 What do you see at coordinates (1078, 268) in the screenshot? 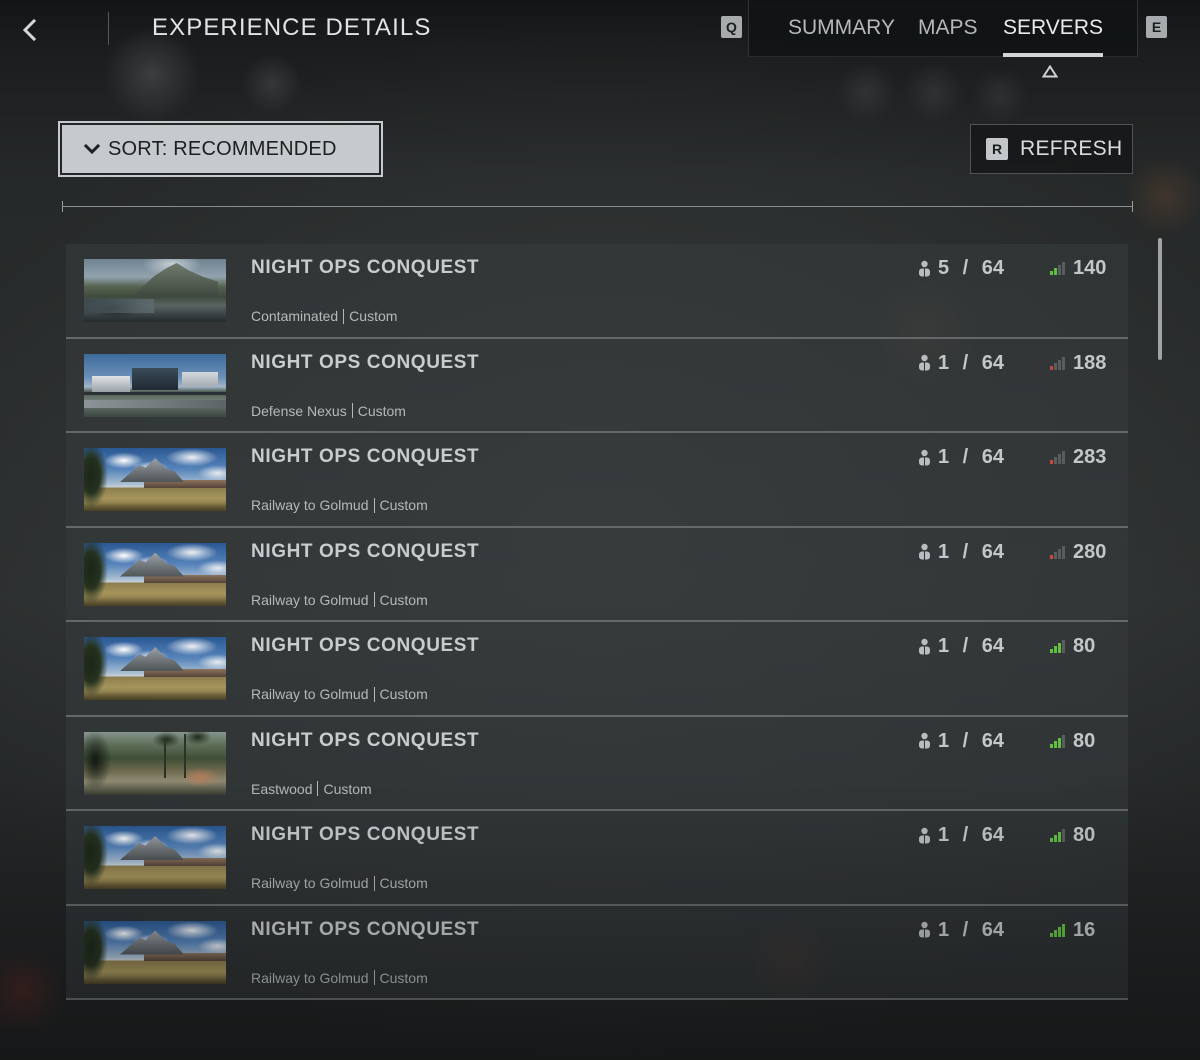
I see `ping: 140` at bounding box center [1078, 268].